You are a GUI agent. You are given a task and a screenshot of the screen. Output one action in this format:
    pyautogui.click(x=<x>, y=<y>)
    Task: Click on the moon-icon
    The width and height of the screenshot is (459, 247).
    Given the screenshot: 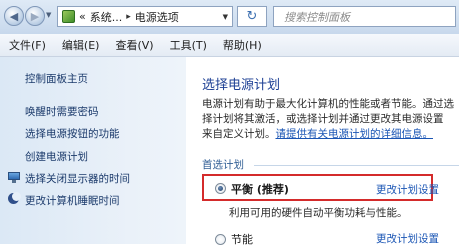 What is the action you would take?
    pyautogui.click(x=14, y=198)
    